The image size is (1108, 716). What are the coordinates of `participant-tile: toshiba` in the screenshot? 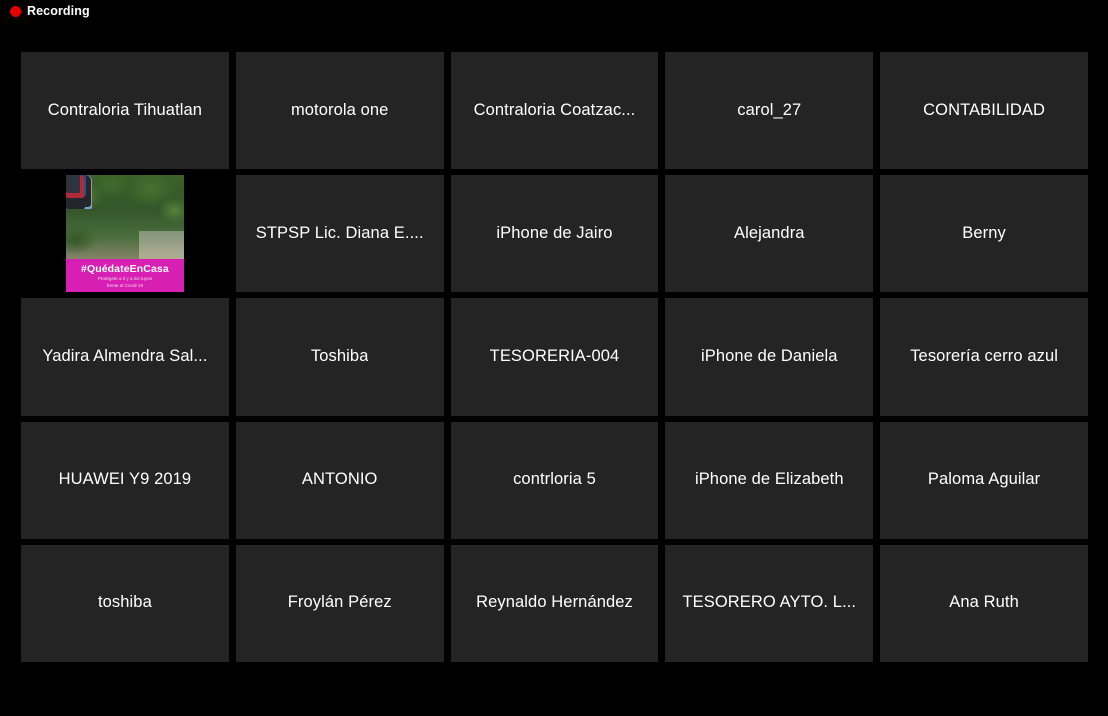 It's located at (125, 603).